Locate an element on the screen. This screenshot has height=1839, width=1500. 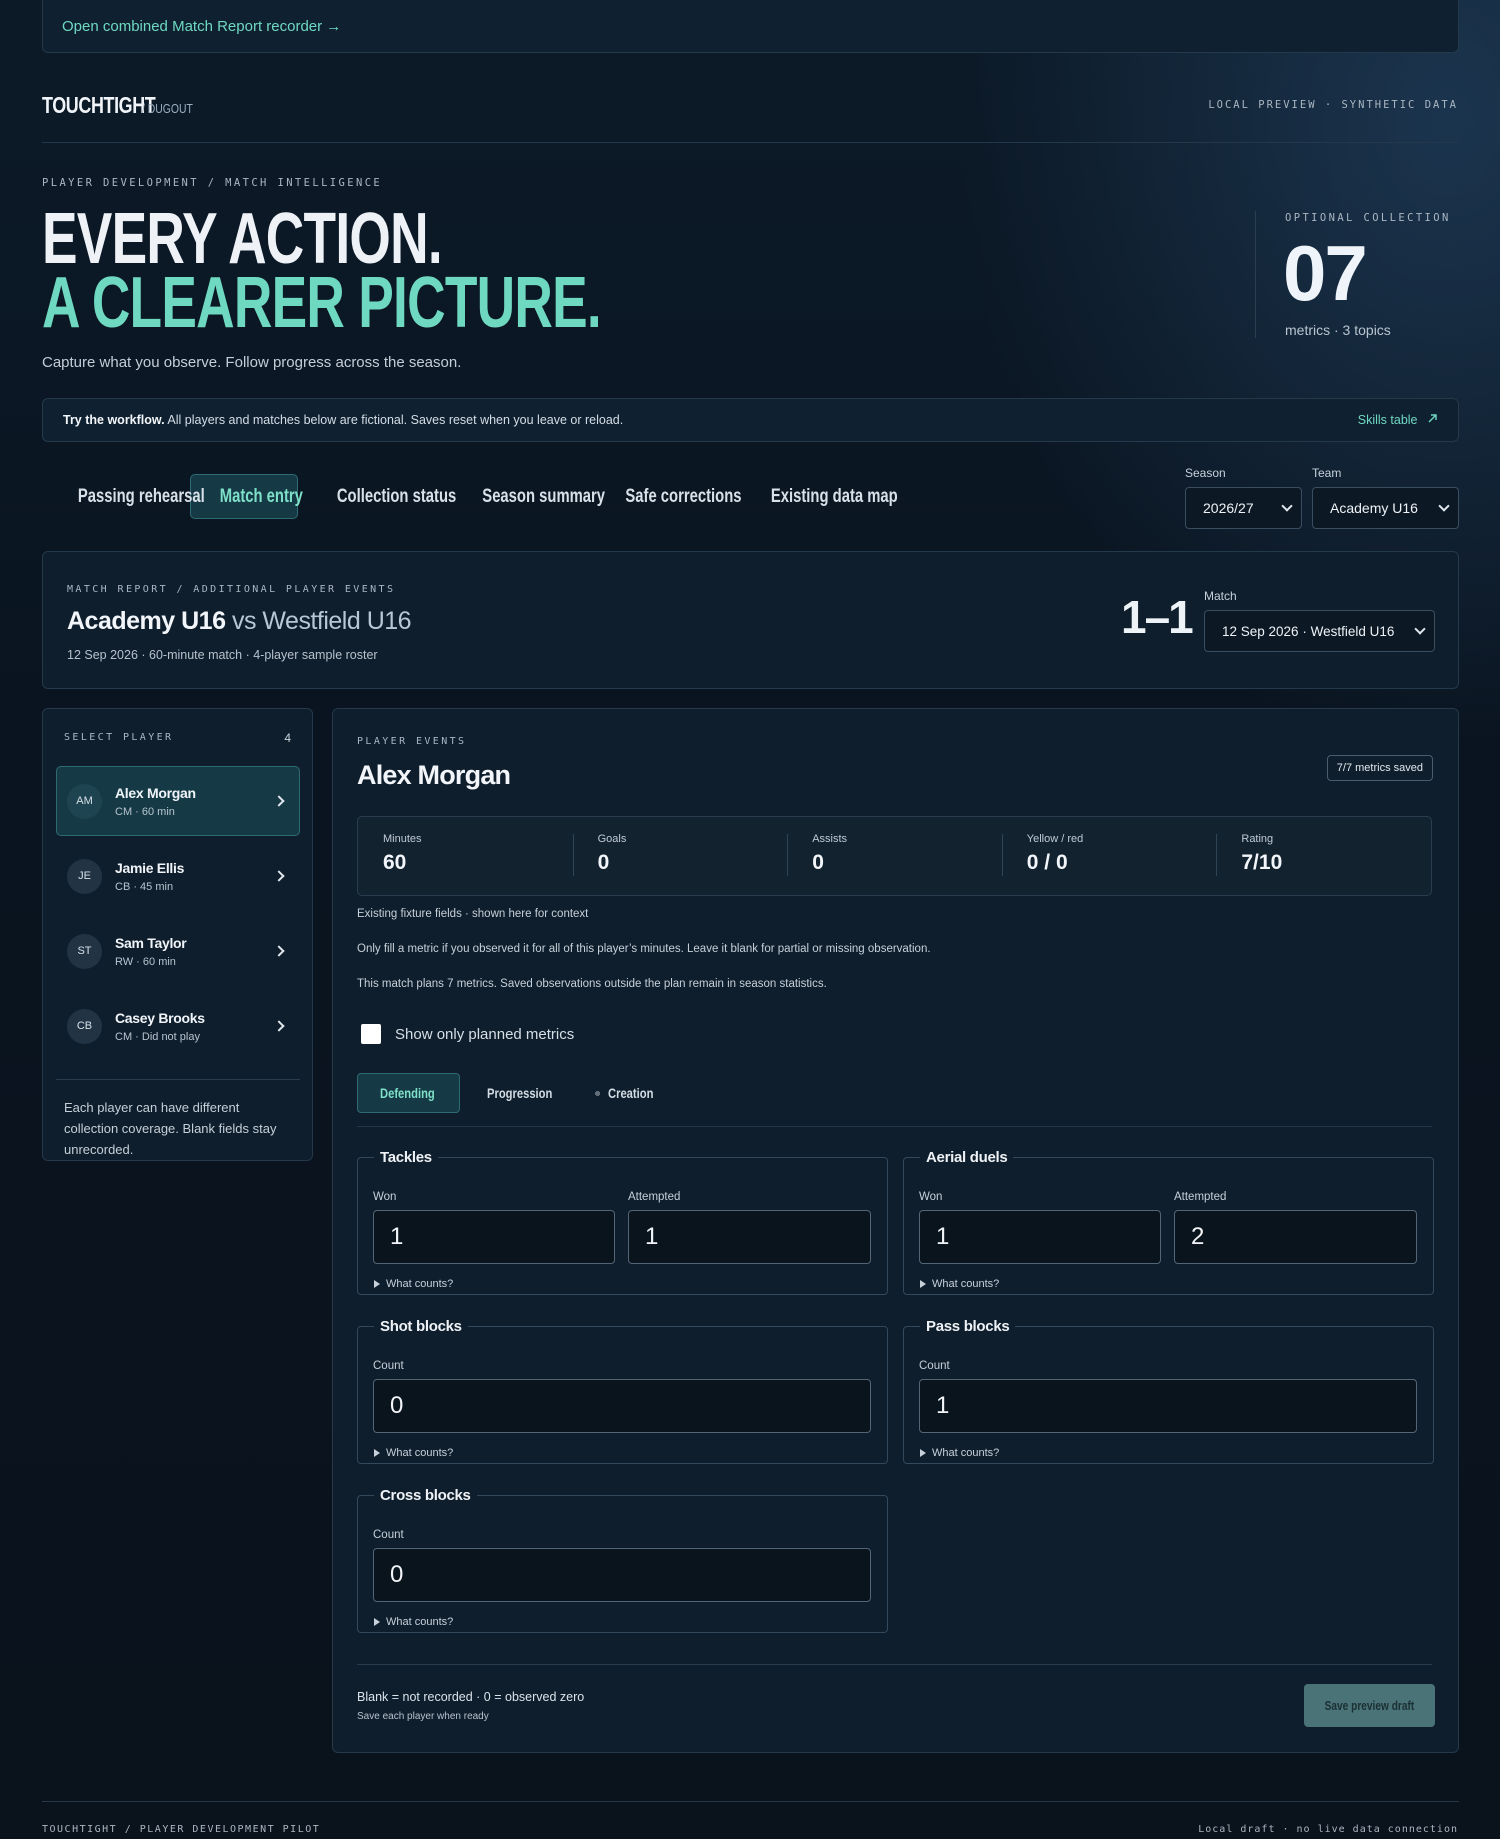
player-title: Alex Morgan is located at coordinates (434, 775).